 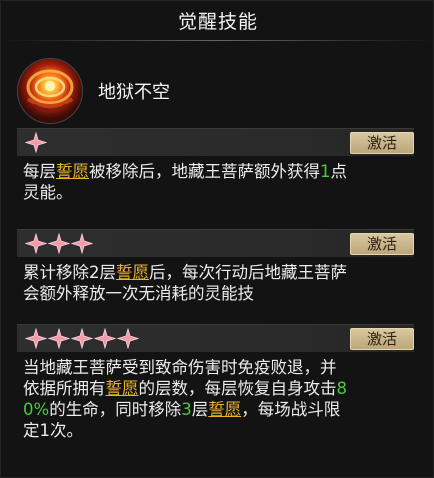 What do you see at coordinates (50, 91) in the screenshot?
I see `flame-vortex-icon` at bounding box center [50, 91].